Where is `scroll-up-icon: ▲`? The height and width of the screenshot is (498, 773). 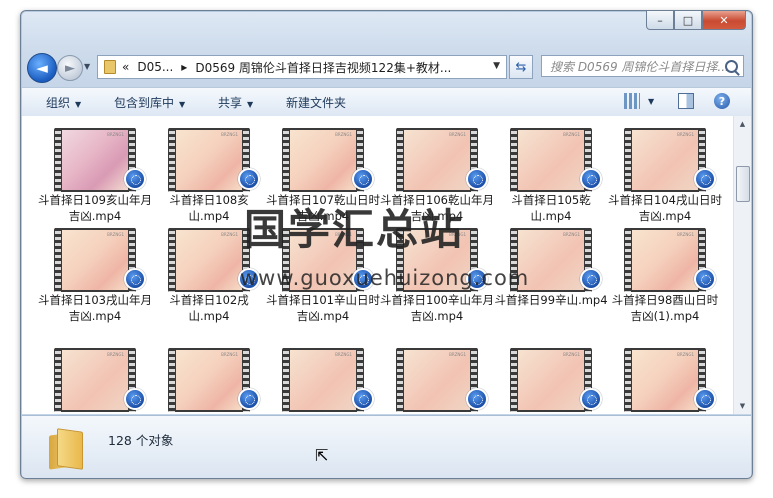 scroll-up-icon: ▲ is located at coordinates (742, 124).